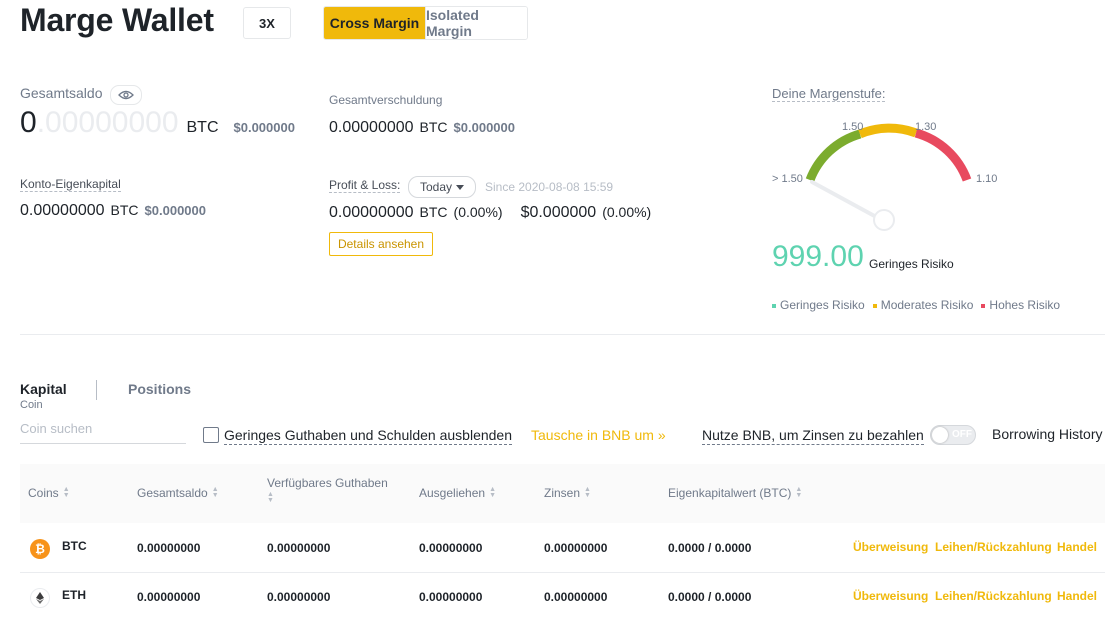 The image size is (1118, 621). Describe the element at coordinates (962, 434) in the screenshot. I see `toggle-state: OFF` at that location.